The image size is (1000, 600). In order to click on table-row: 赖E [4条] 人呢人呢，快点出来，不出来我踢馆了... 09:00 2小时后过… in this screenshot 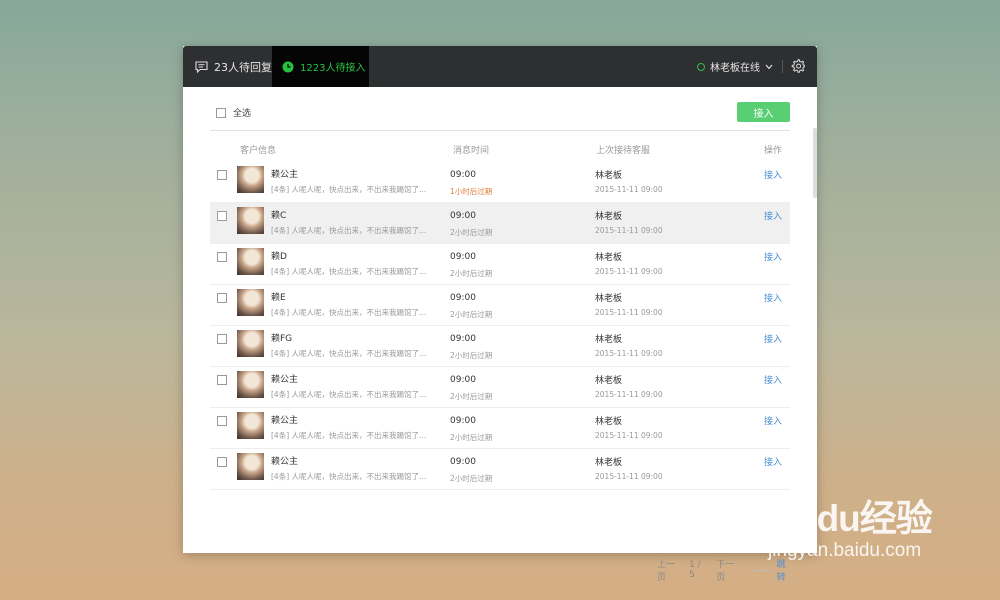, I will do `click(500, 305)`.